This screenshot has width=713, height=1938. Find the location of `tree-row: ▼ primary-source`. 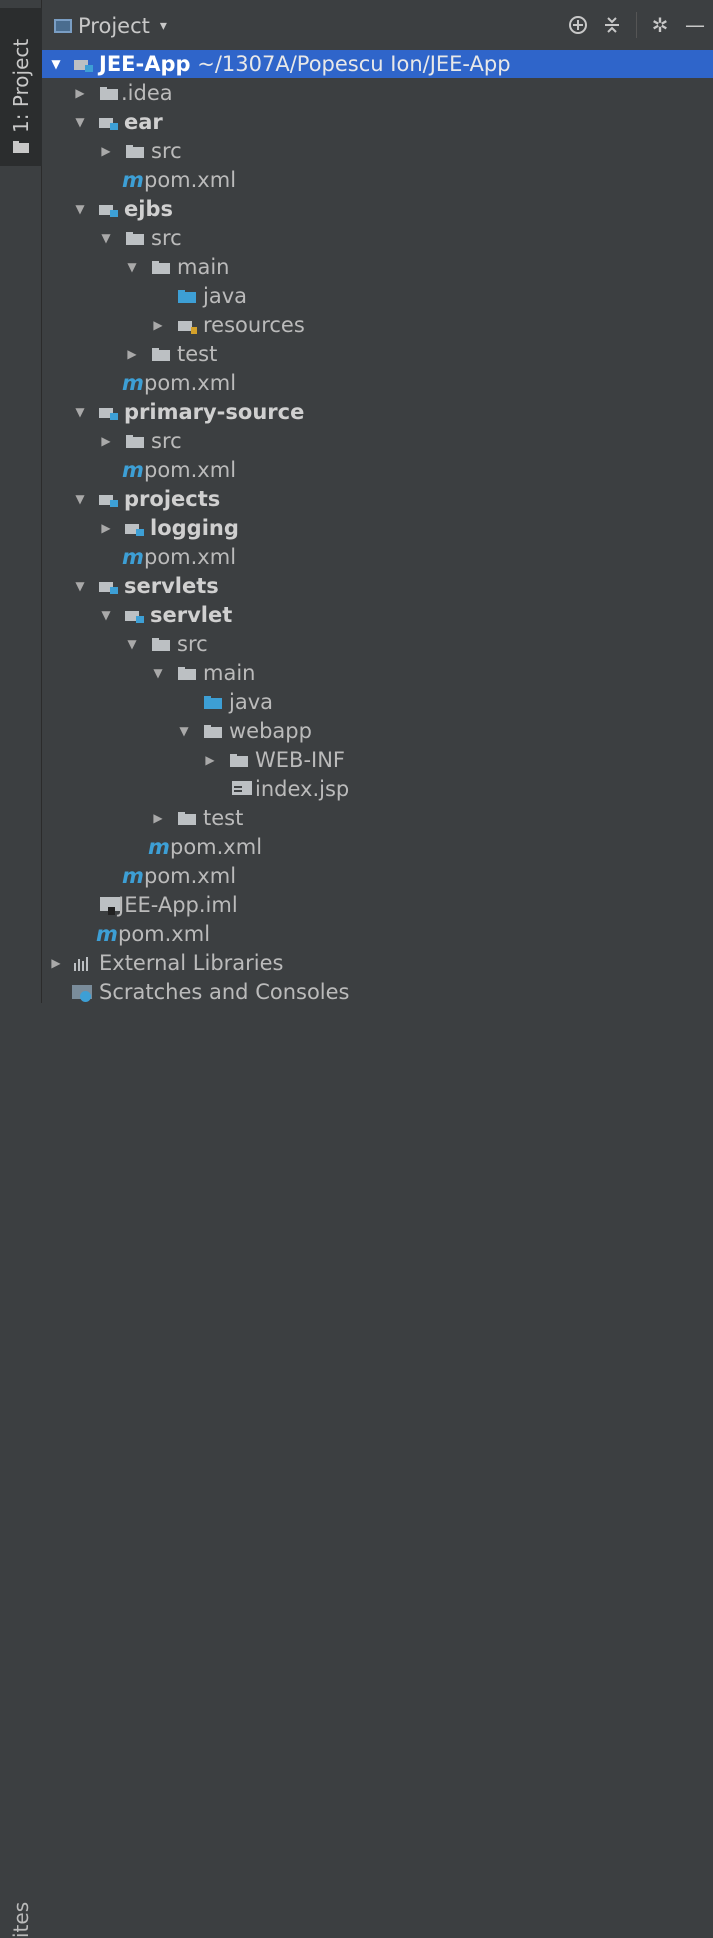

tree-row: ▼ primary-source is located at coordinates (377, 412).